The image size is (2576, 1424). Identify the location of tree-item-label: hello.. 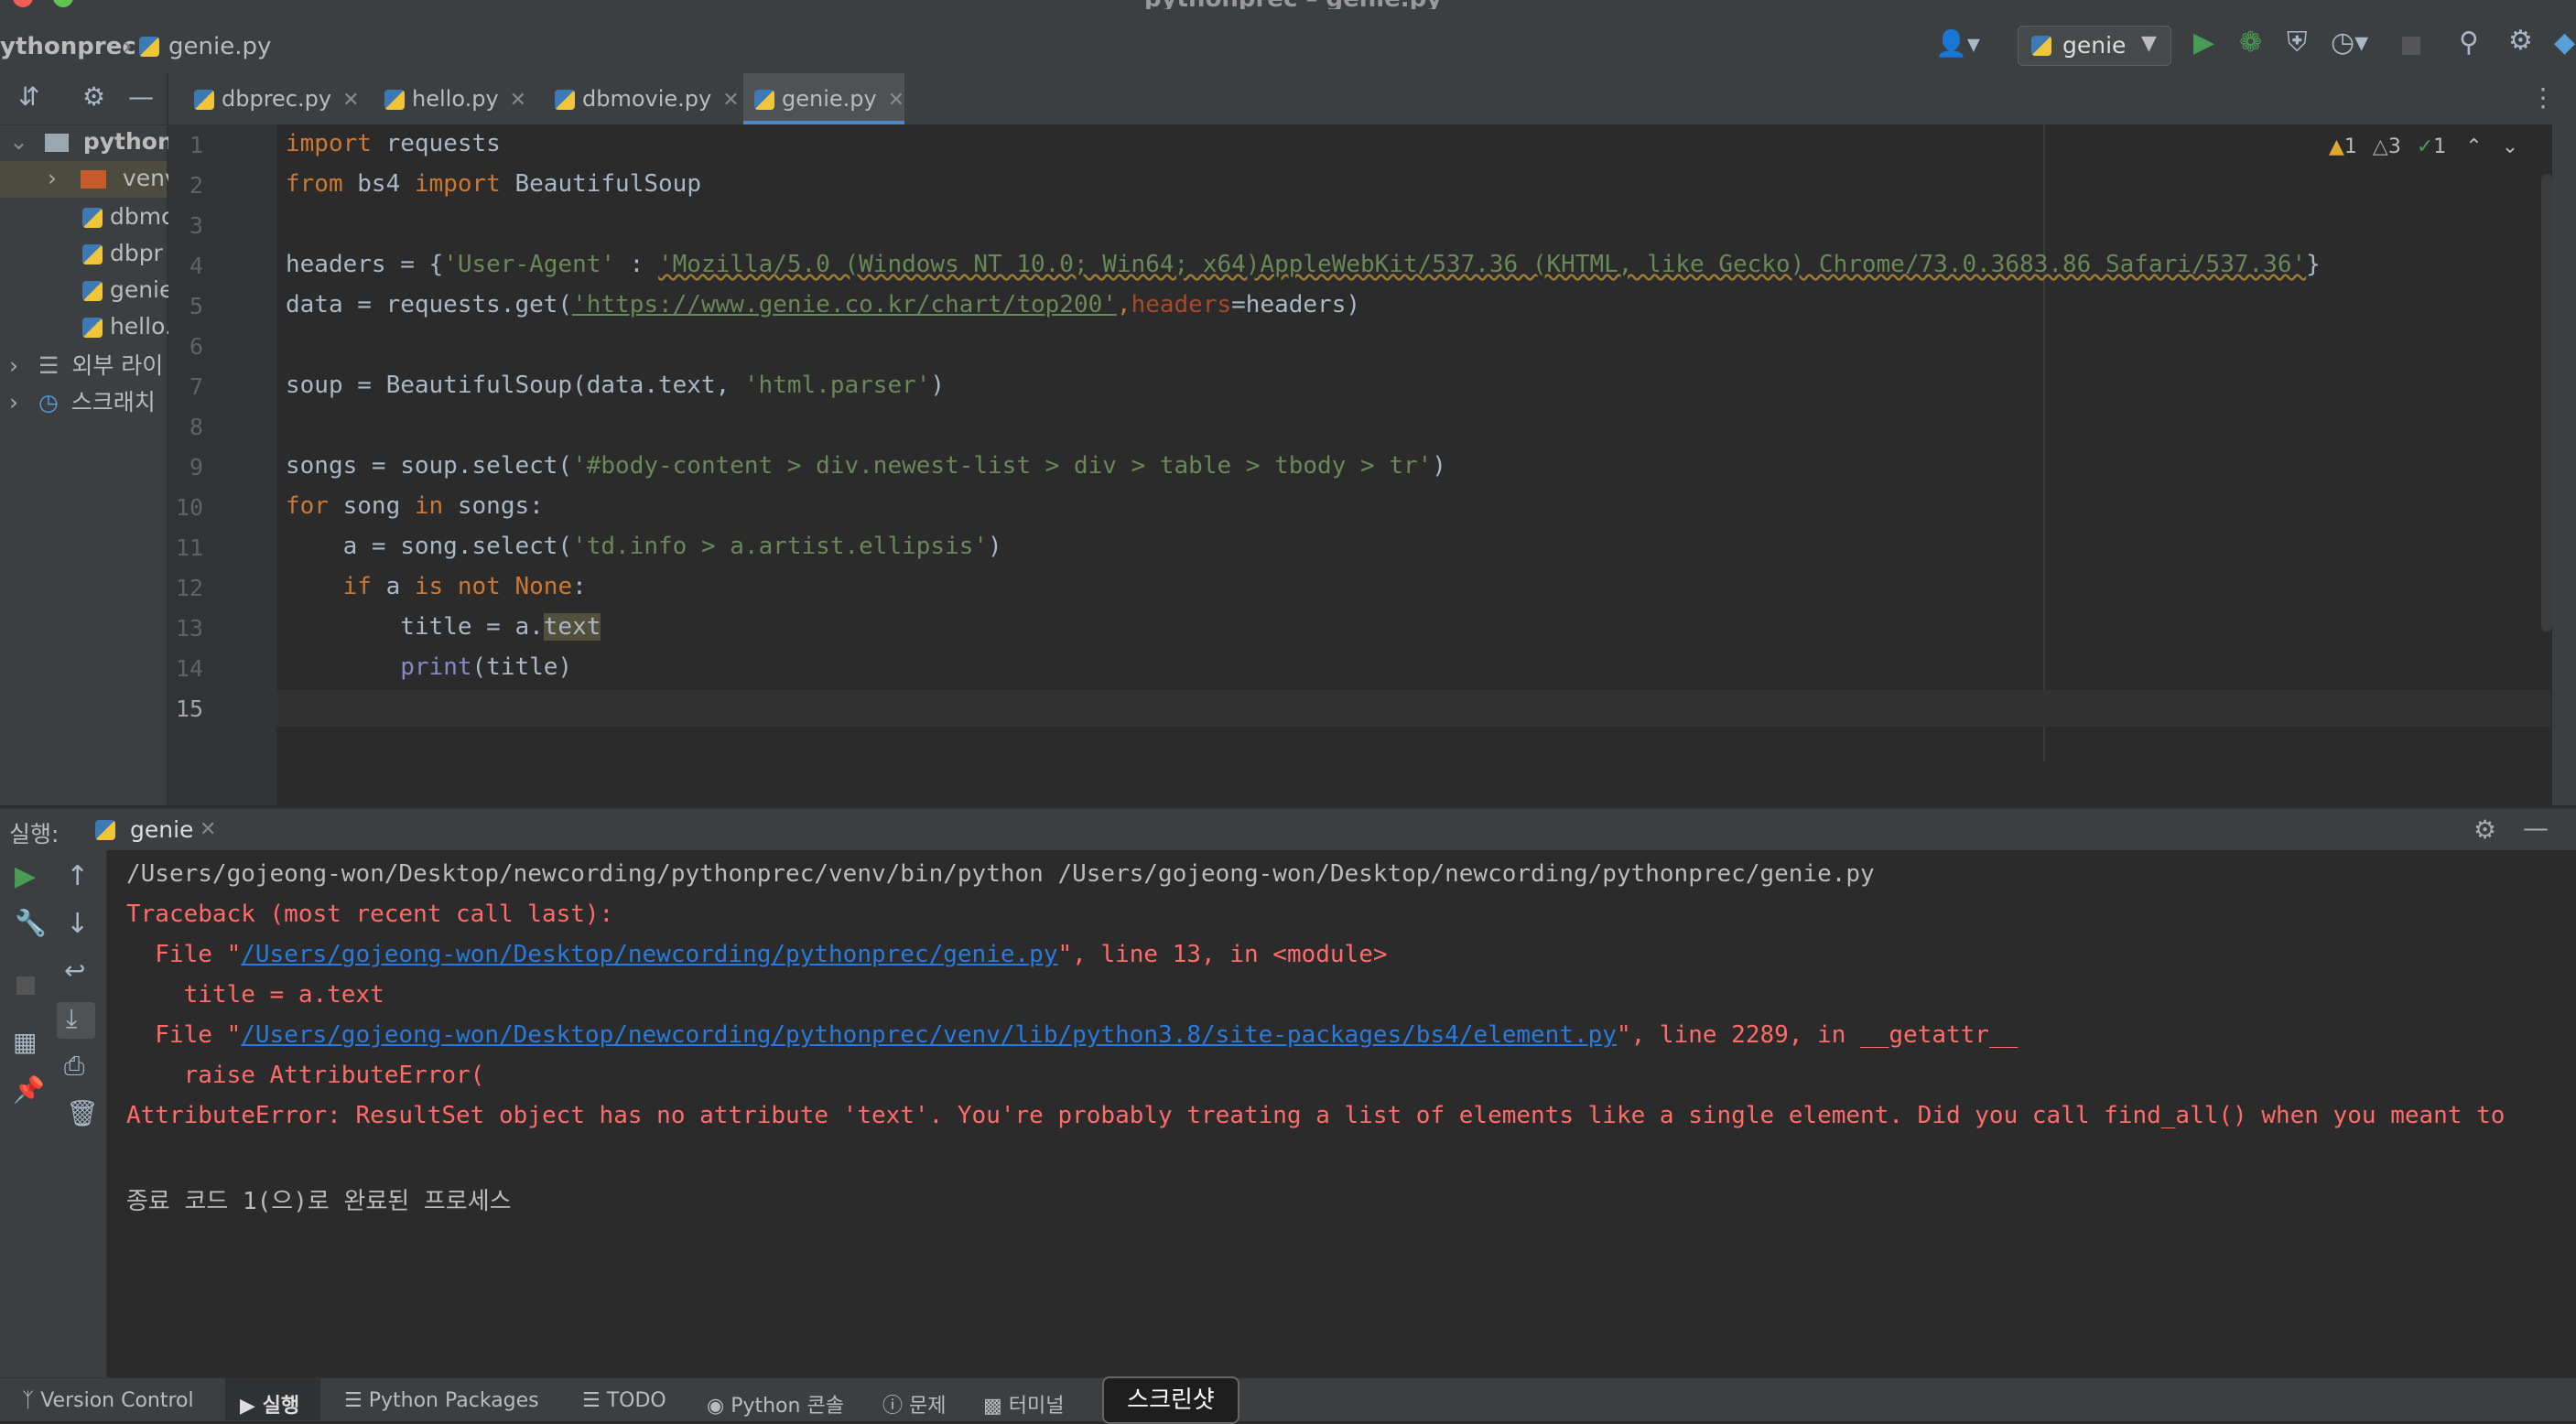
(140, 327).